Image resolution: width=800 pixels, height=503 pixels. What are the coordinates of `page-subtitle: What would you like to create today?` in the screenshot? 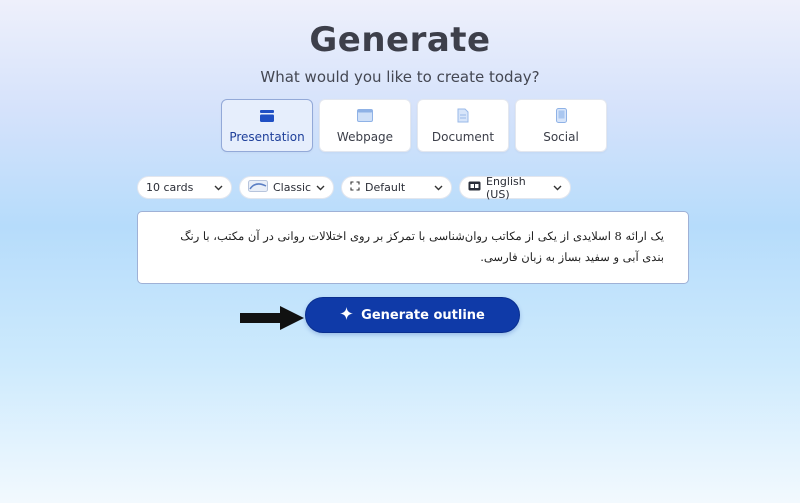 It's located at (400, 77).